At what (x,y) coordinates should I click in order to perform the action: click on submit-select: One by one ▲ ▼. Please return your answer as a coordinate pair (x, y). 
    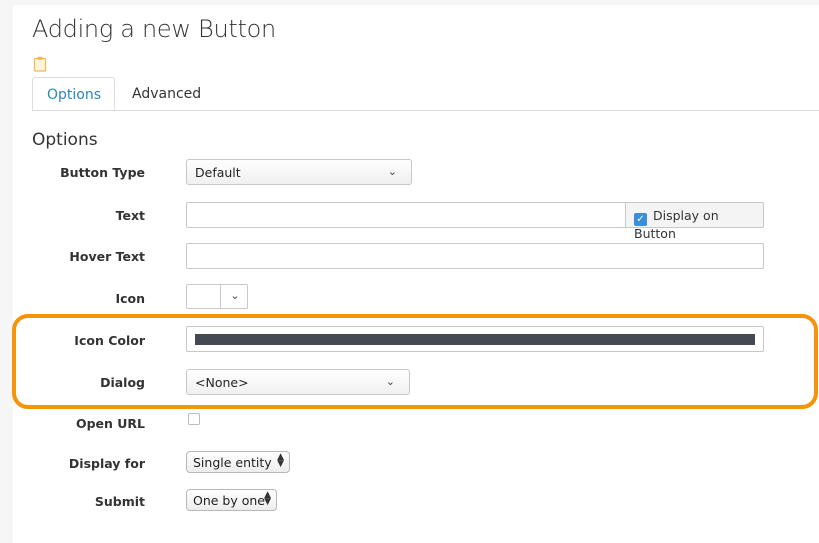
    Looking at the image, I should click on (231, 500).